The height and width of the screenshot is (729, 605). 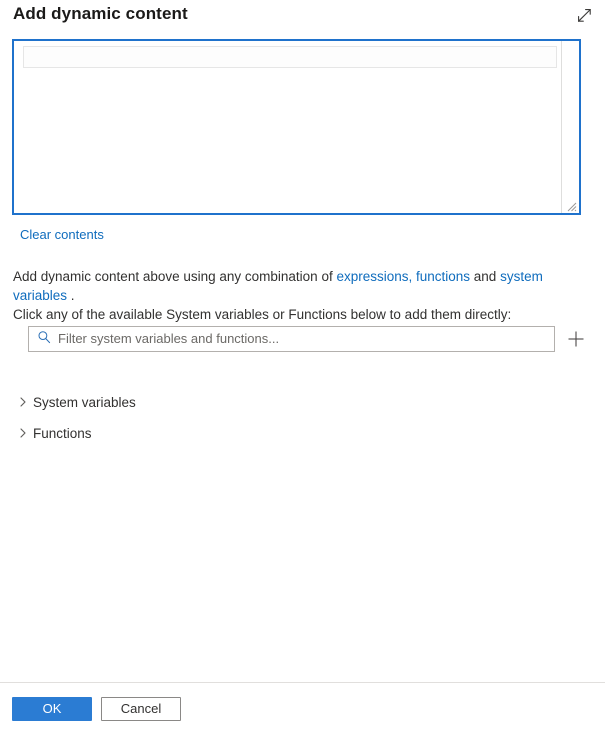 I want to click on editor-scroll-rail, so click(x=561, y=127).